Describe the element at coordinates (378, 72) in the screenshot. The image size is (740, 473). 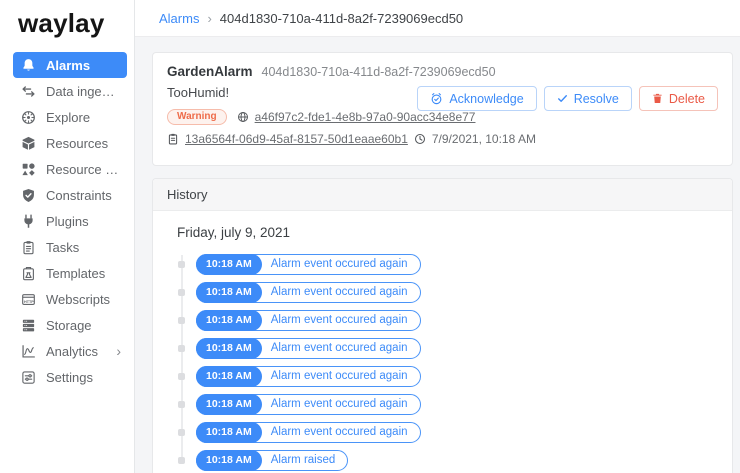
I see `alarm-id: 404d1830-710a-411d-8a2f-7239069ecd50` at that location.